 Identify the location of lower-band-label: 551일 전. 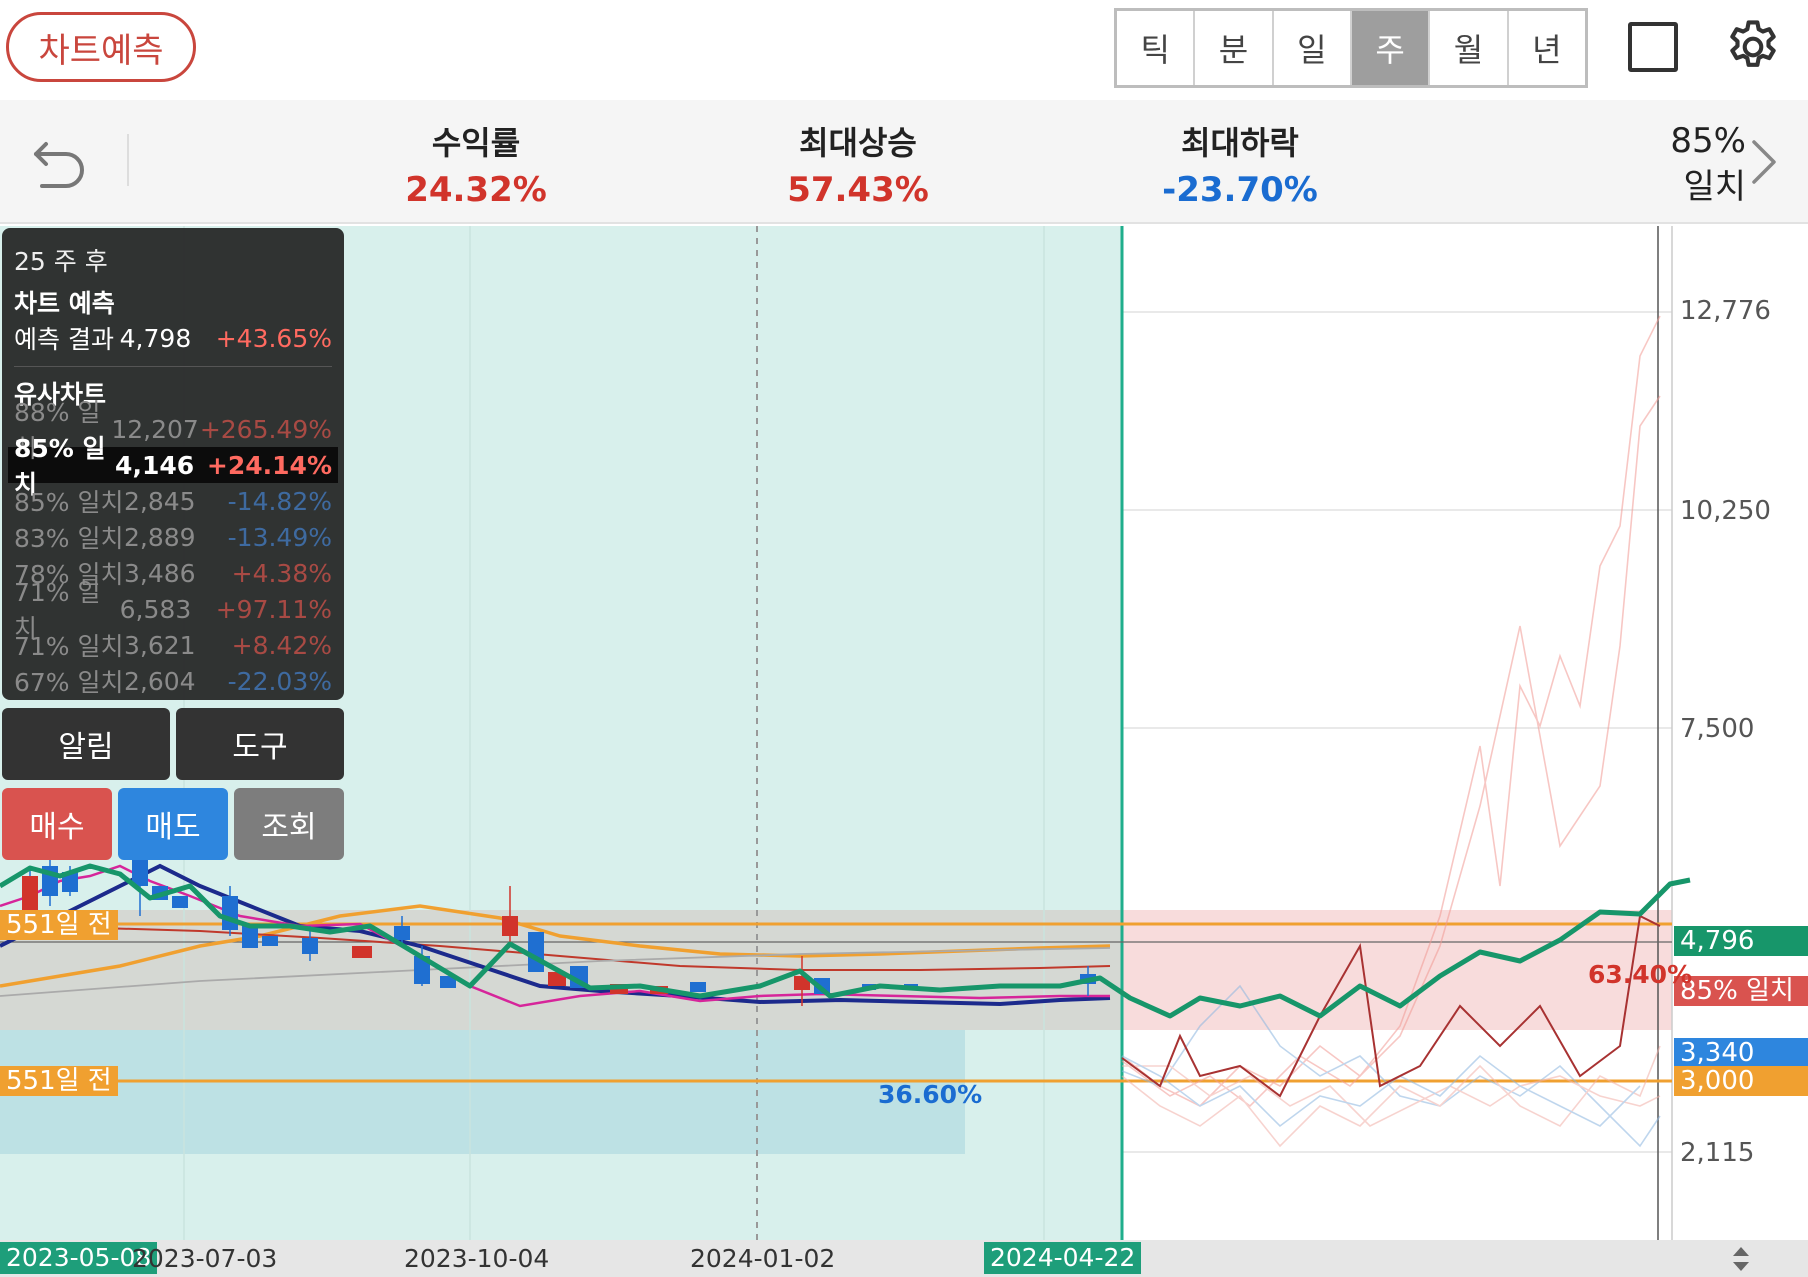
(59, 1081).